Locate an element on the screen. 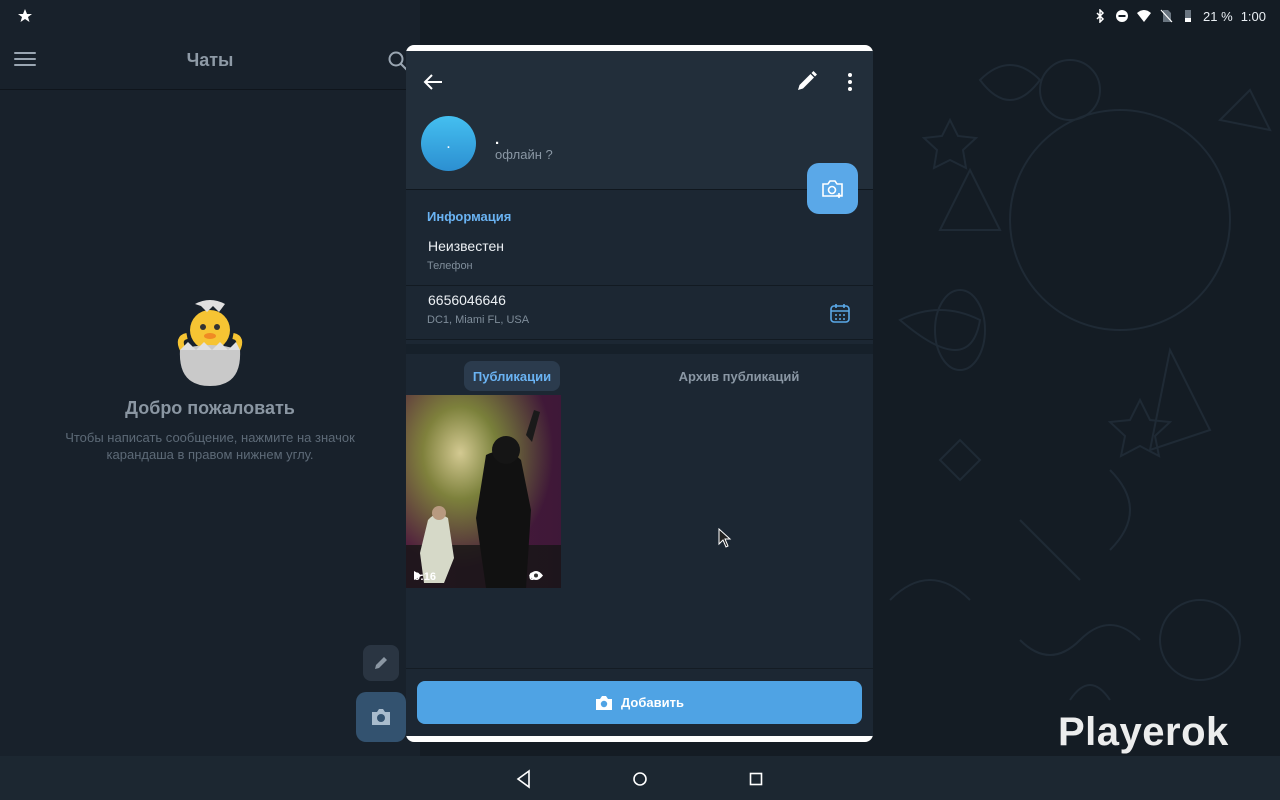  phone-label: Телефон is located at coordinates (450, 266).